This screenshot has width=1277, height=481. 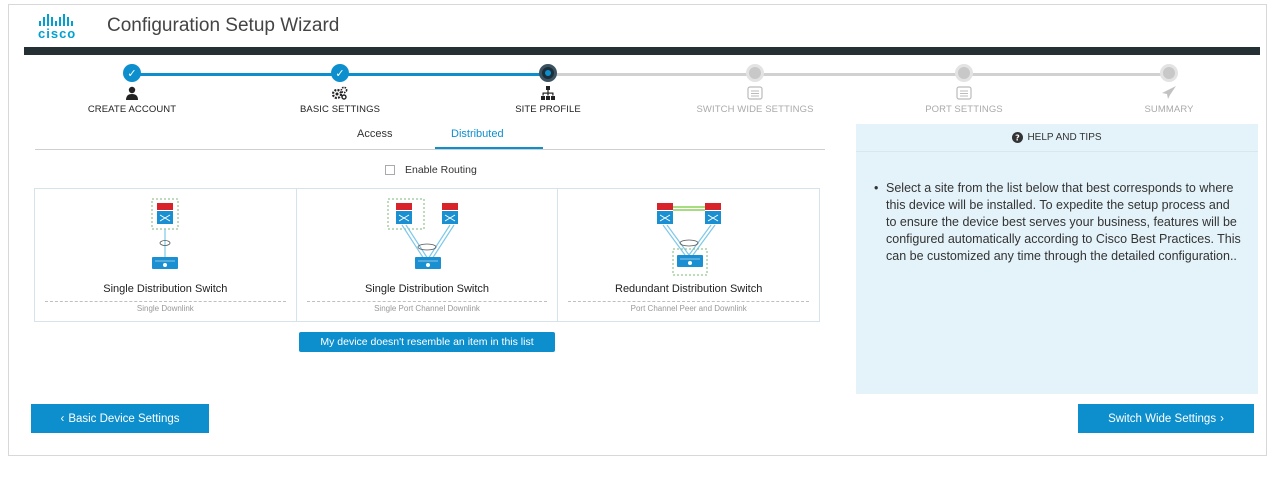 I want to click on help-header: ? HELP AND TIPS, so click(x=1057, y=138).